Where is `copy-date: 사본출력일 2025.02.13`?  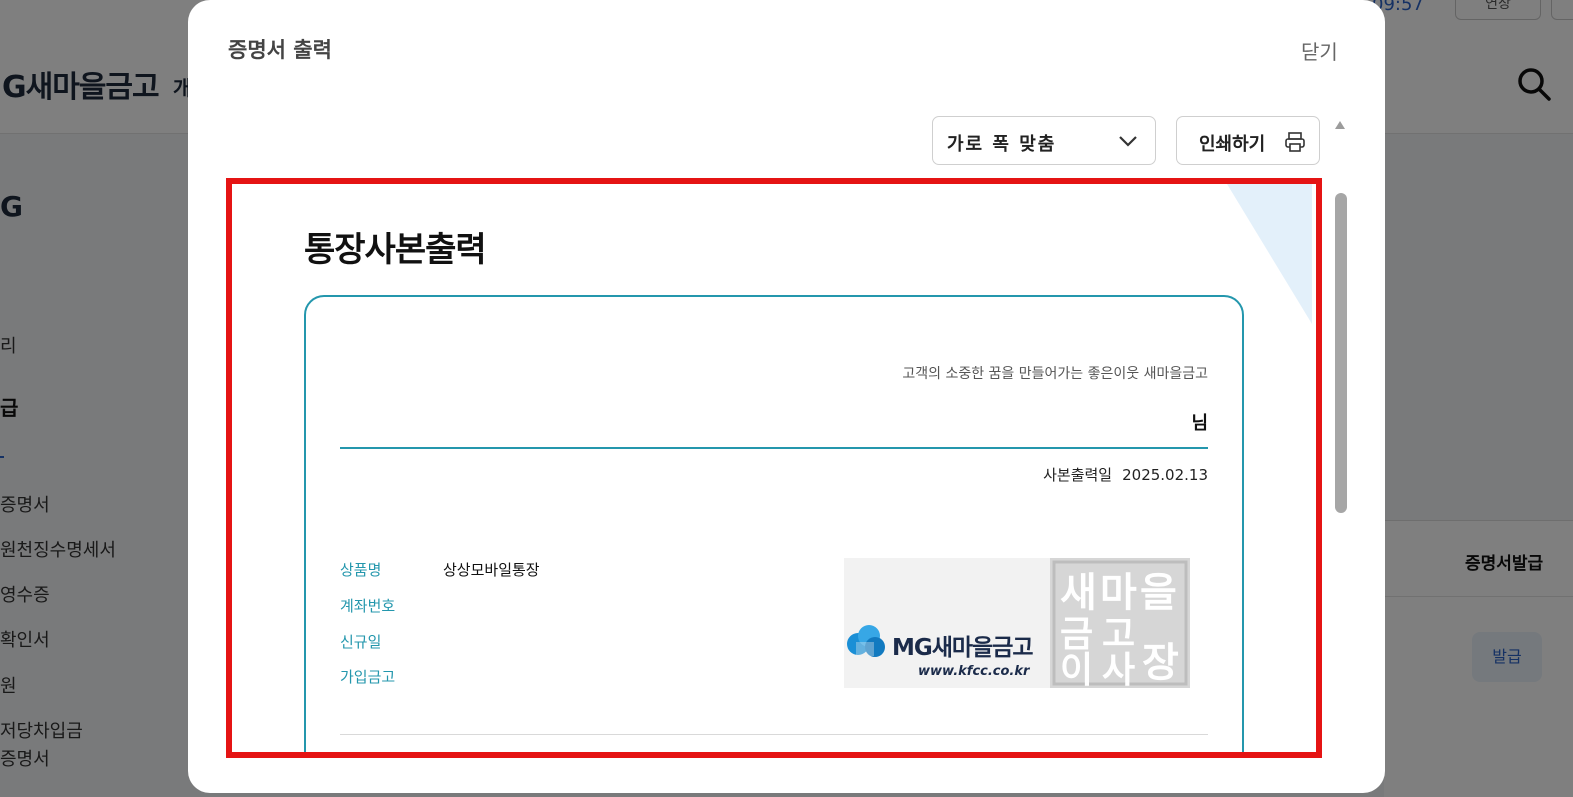 copy-date: 사본출력일 2025.02.13 is located at coordinates (1125, 474).